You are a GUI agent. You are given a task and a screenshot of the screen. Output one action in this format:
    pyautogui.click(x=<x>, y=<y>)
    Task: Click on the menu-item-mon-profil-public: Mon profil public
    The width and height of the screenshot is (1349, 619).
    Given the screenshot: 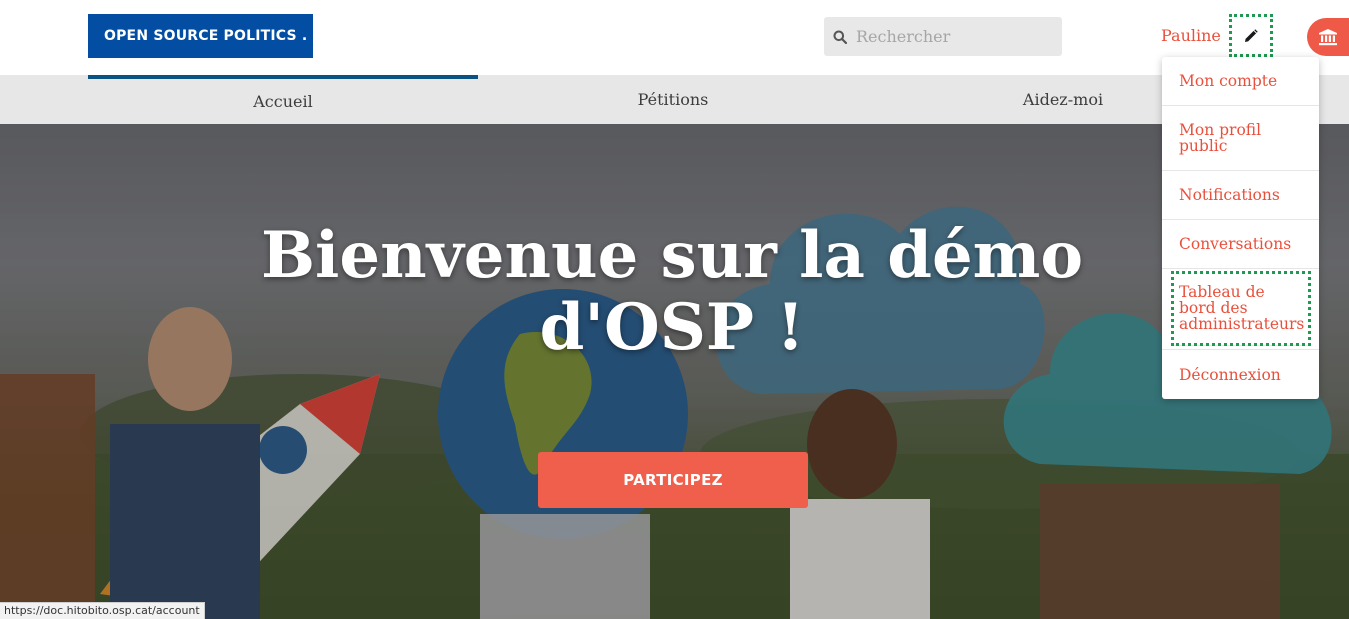 What is the action you would take?
    pyautogui.click(x=1240, y=138)
    